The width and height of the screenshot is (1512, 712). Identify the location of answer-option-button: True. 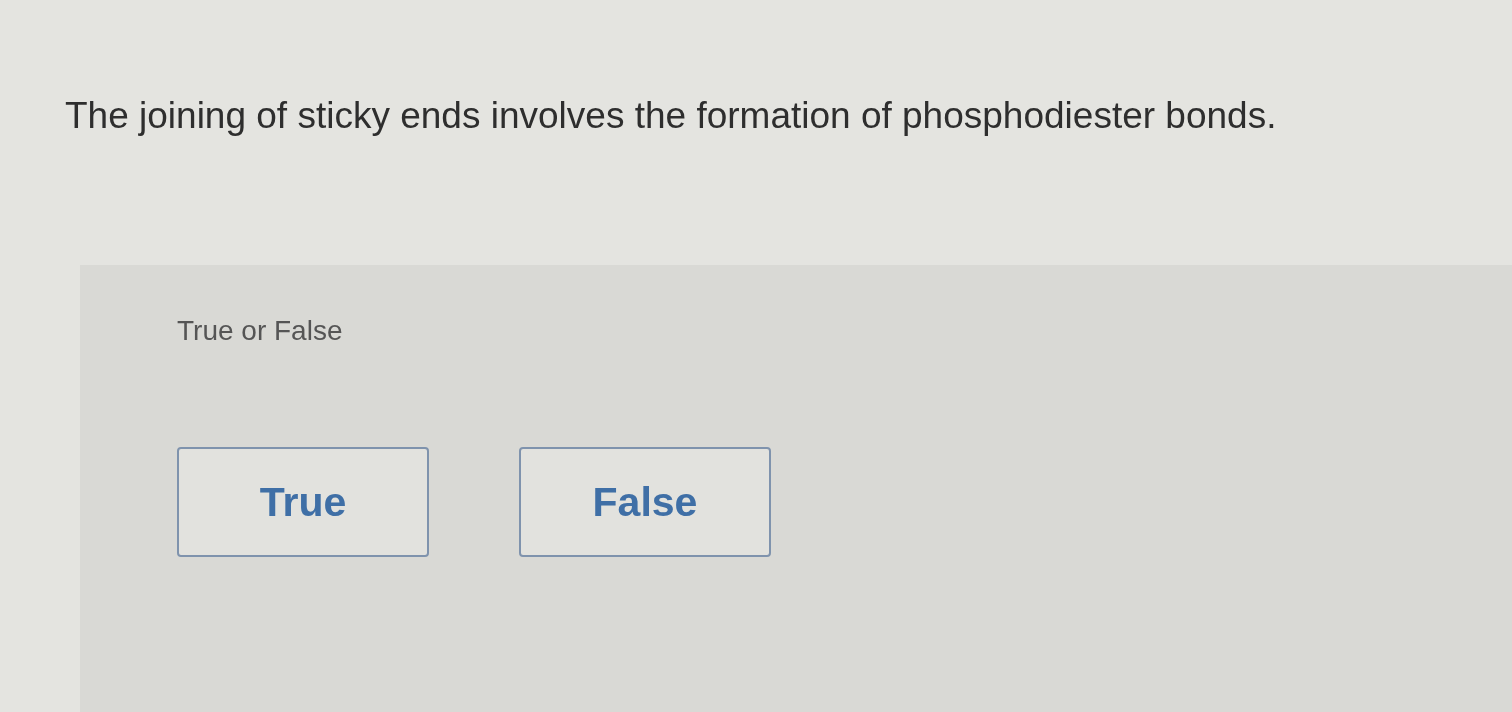
(303, 502).